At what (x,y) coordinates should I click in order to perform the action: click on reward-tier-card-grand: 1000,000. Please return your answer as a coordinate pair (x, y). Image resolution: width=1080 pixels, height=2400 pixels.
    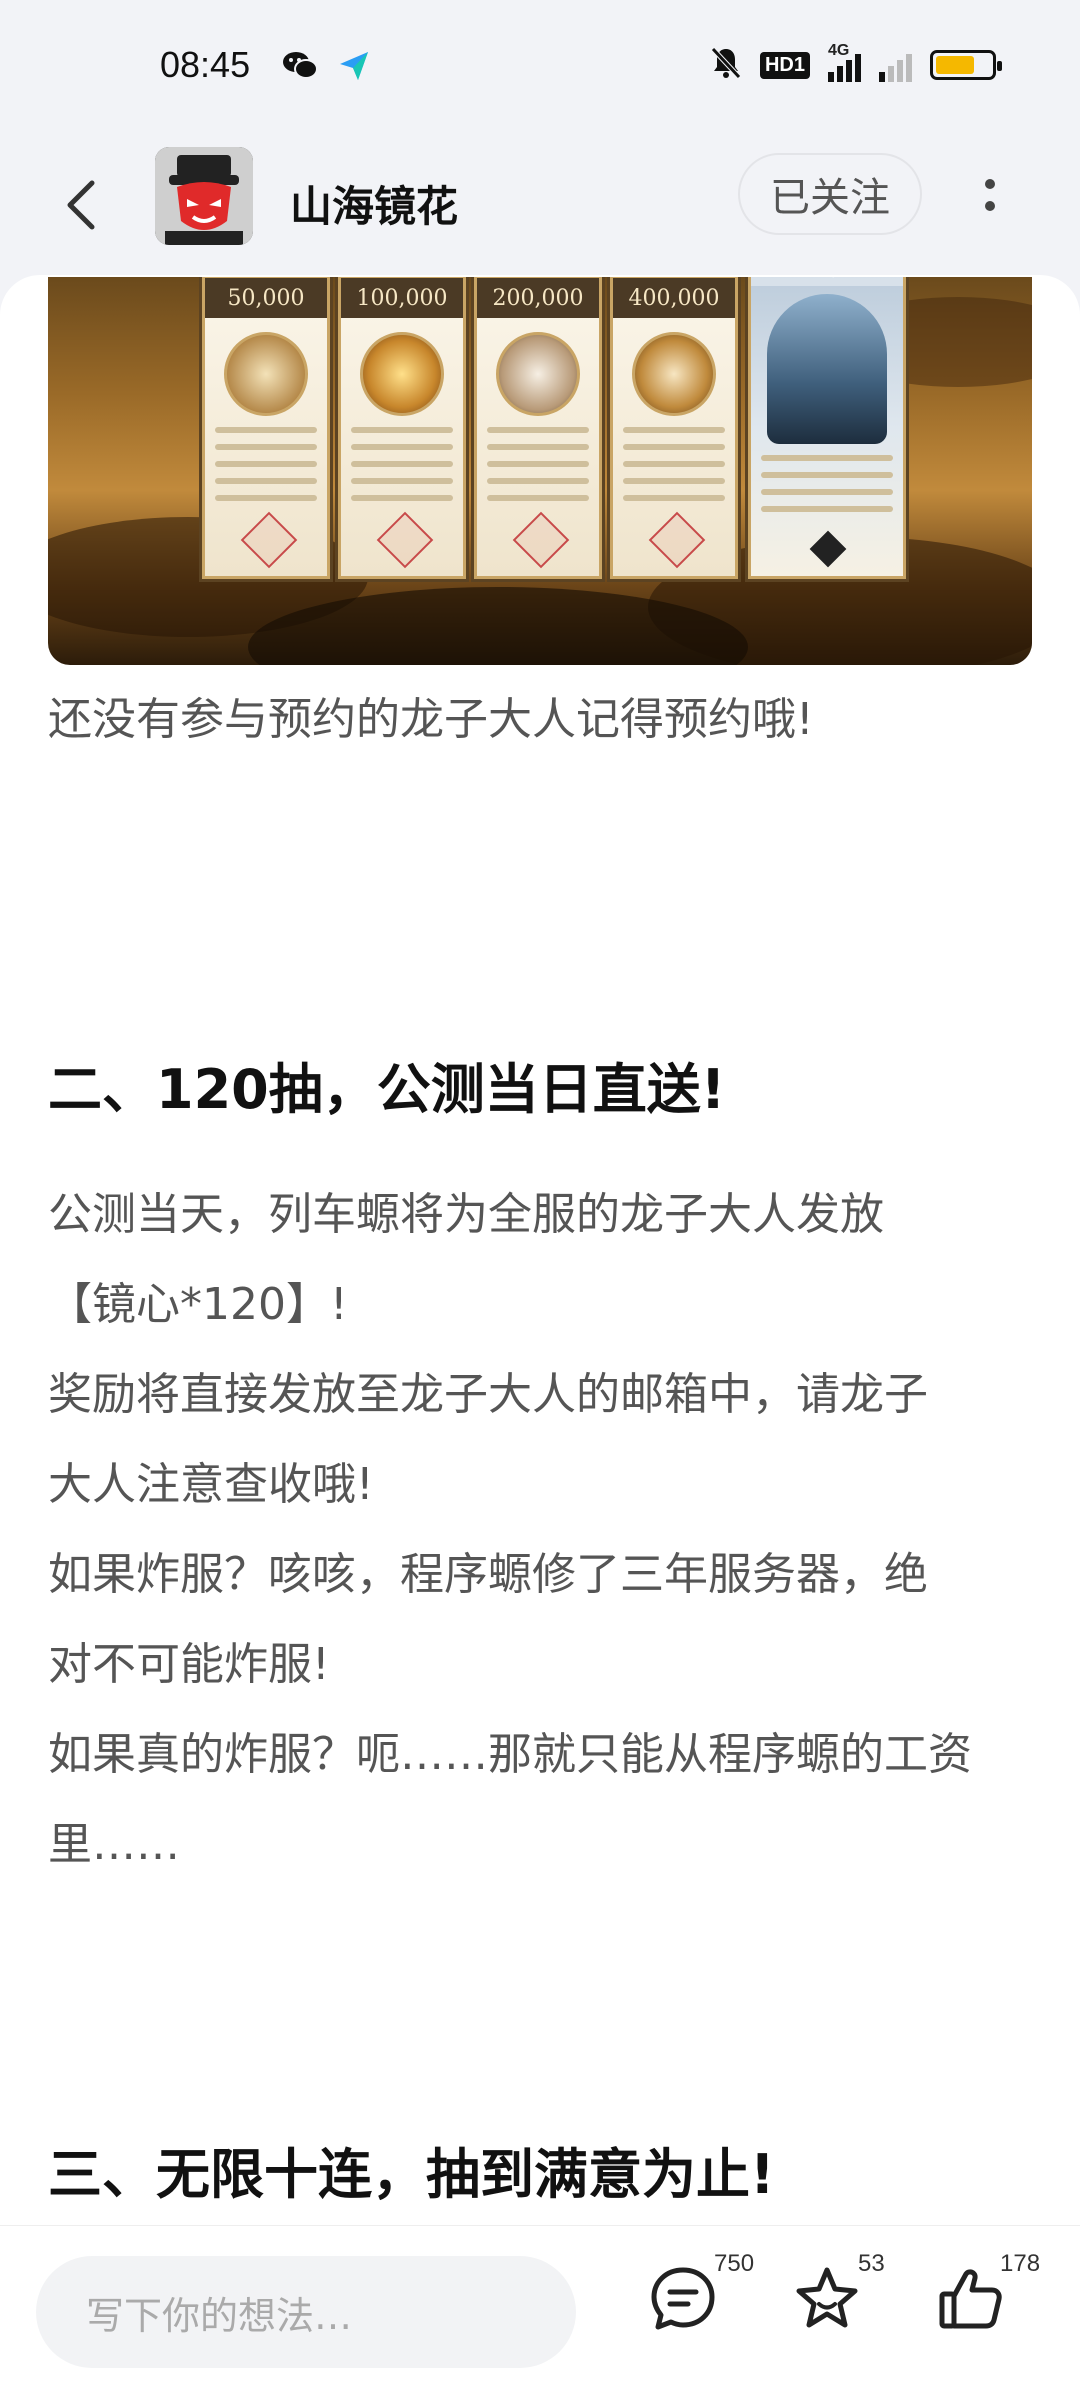
    Looking at the image, I should click on (827, 428).